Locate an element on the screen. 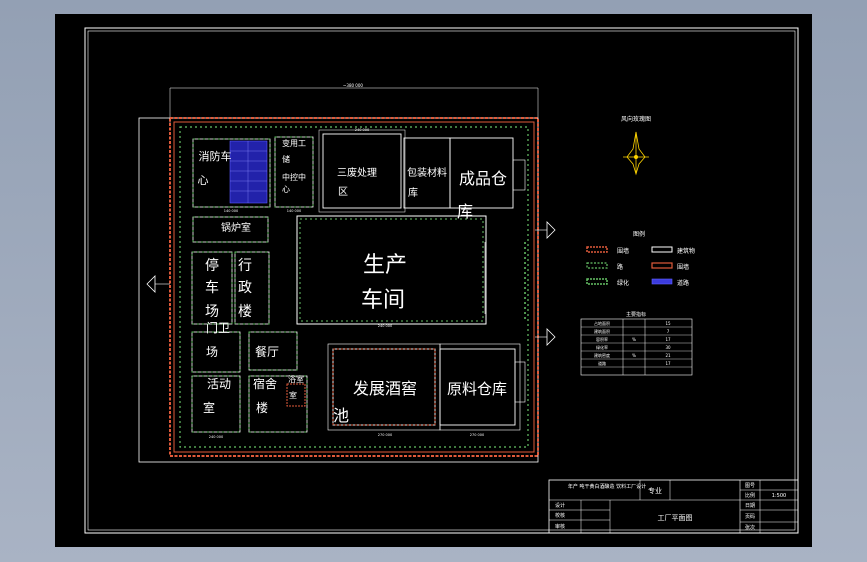  building-power-control: 变用工 储 中控中 心 is located at coordinates (294, 172).